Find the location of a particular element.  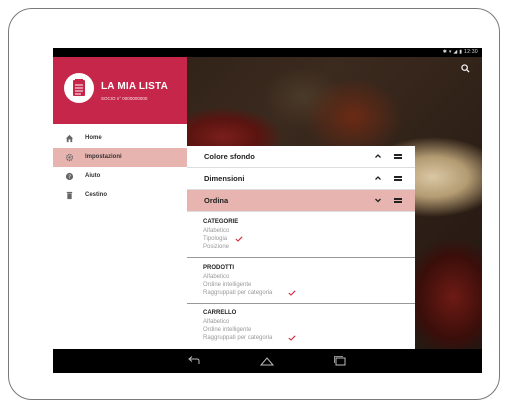

drawer-header: LA MIA LISTA SOCIO n° 0000000000 is located at coordinates (120, 90).